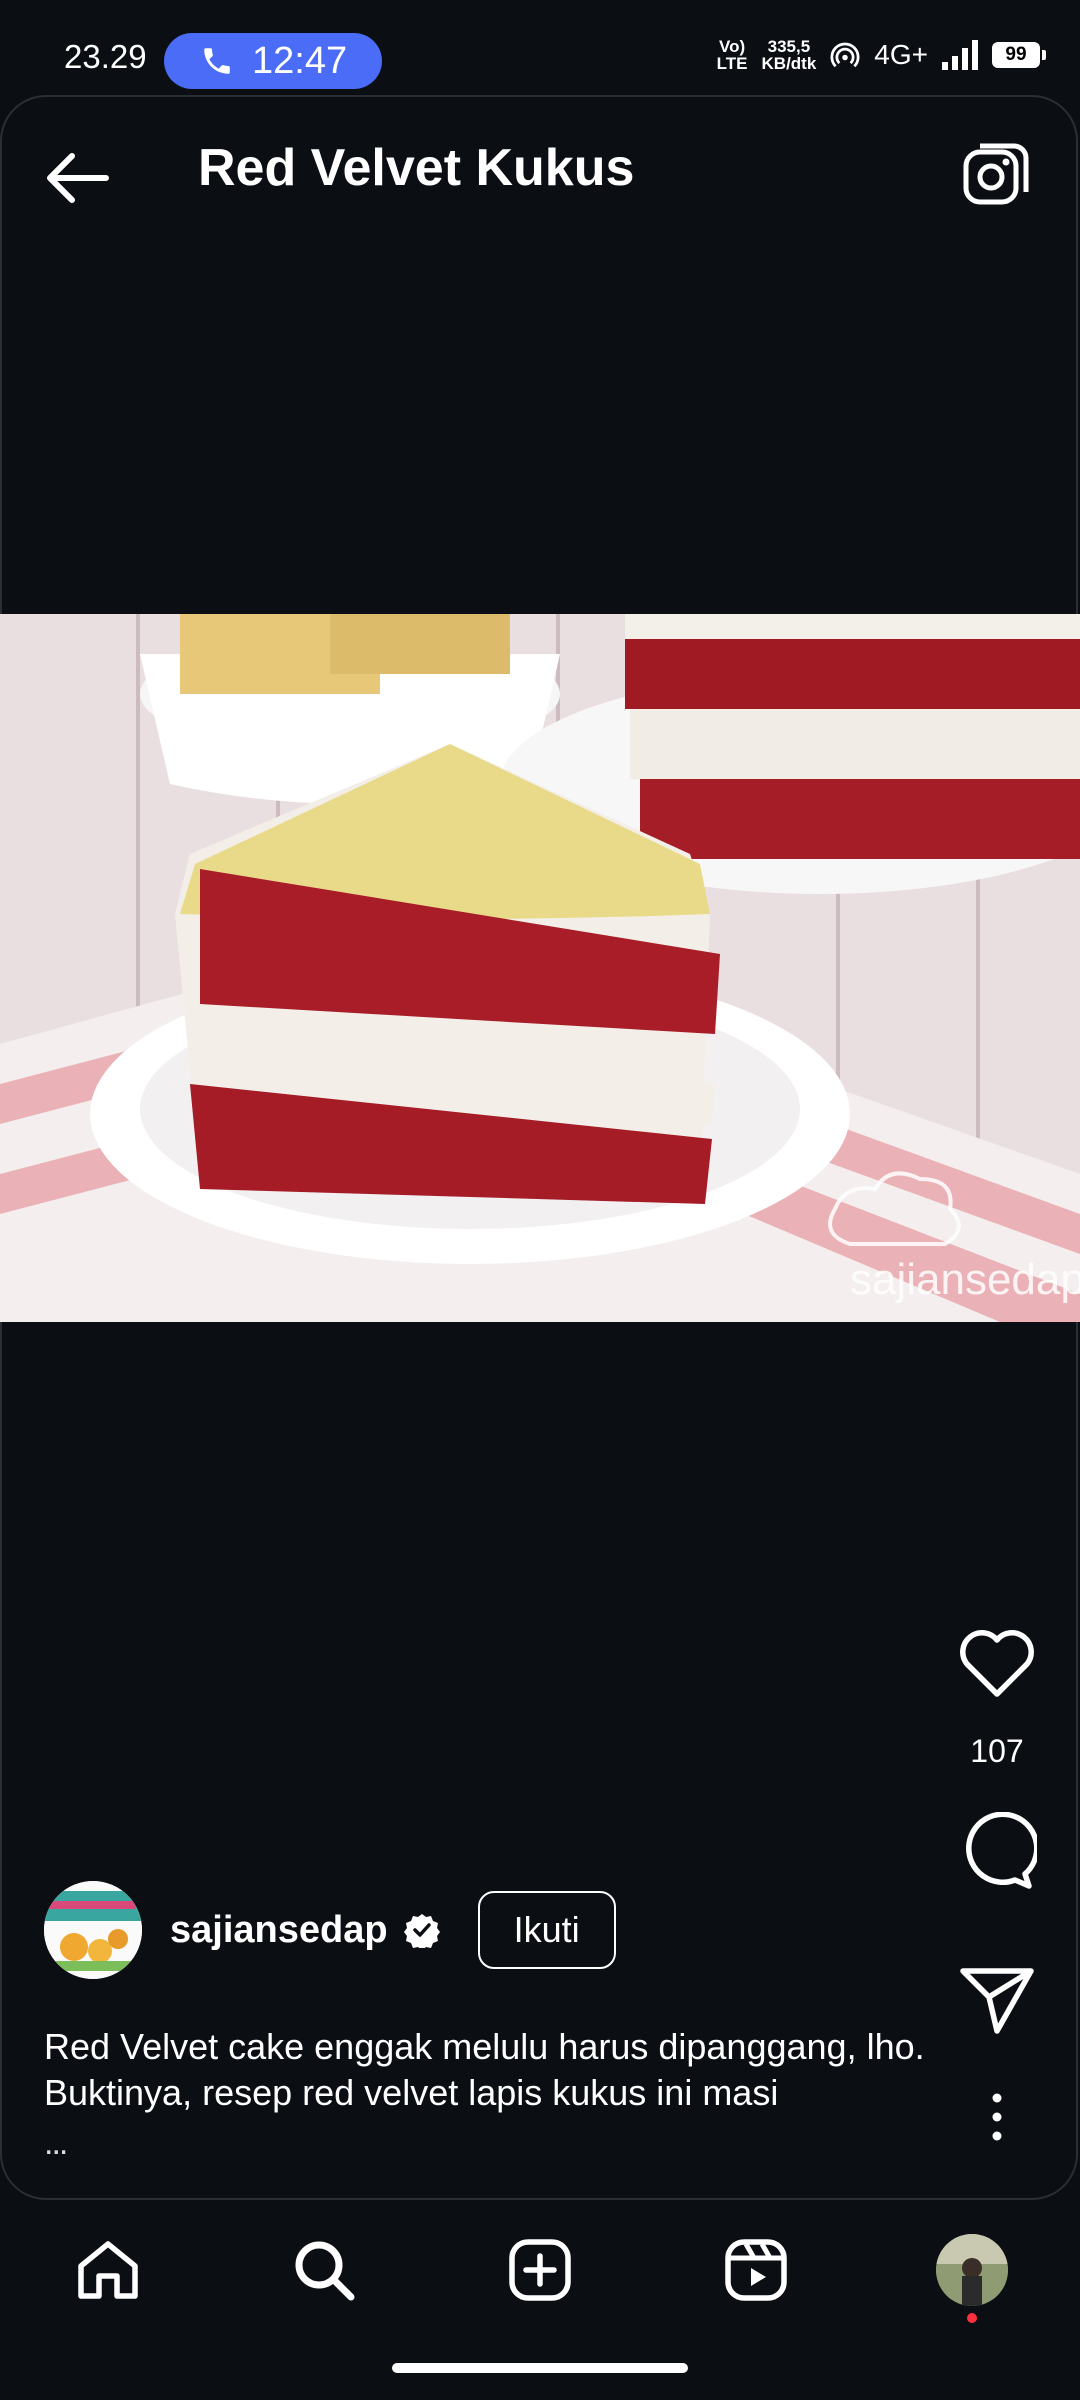 The height and width of the screenshot is (2400, 1080). What do you see at coordinates (300, 60) in the screenshot?
I see `call-duration: 12:47` at bounding box center [300, 60].